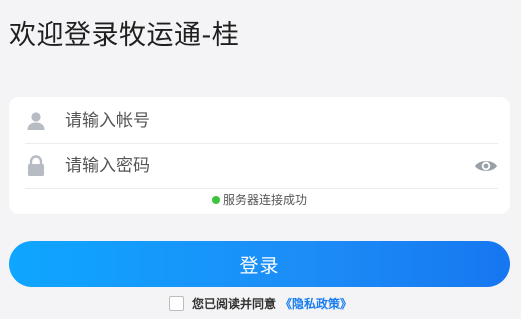 This screenshot has width=521, height=319. What do you see at coordinates (36, 166) in the screenshot?
I see `lock-icon` at bounding box center [36, 166].